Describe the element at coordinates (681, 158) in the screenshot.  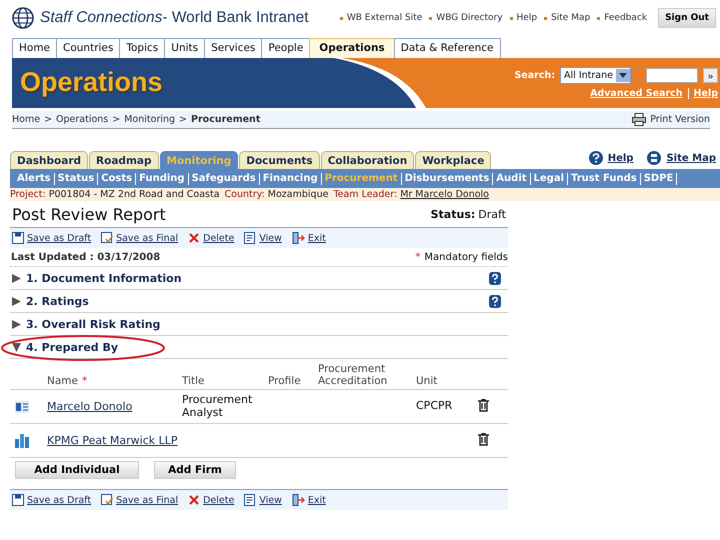
I see `site-map-link: Site Map` at that location.